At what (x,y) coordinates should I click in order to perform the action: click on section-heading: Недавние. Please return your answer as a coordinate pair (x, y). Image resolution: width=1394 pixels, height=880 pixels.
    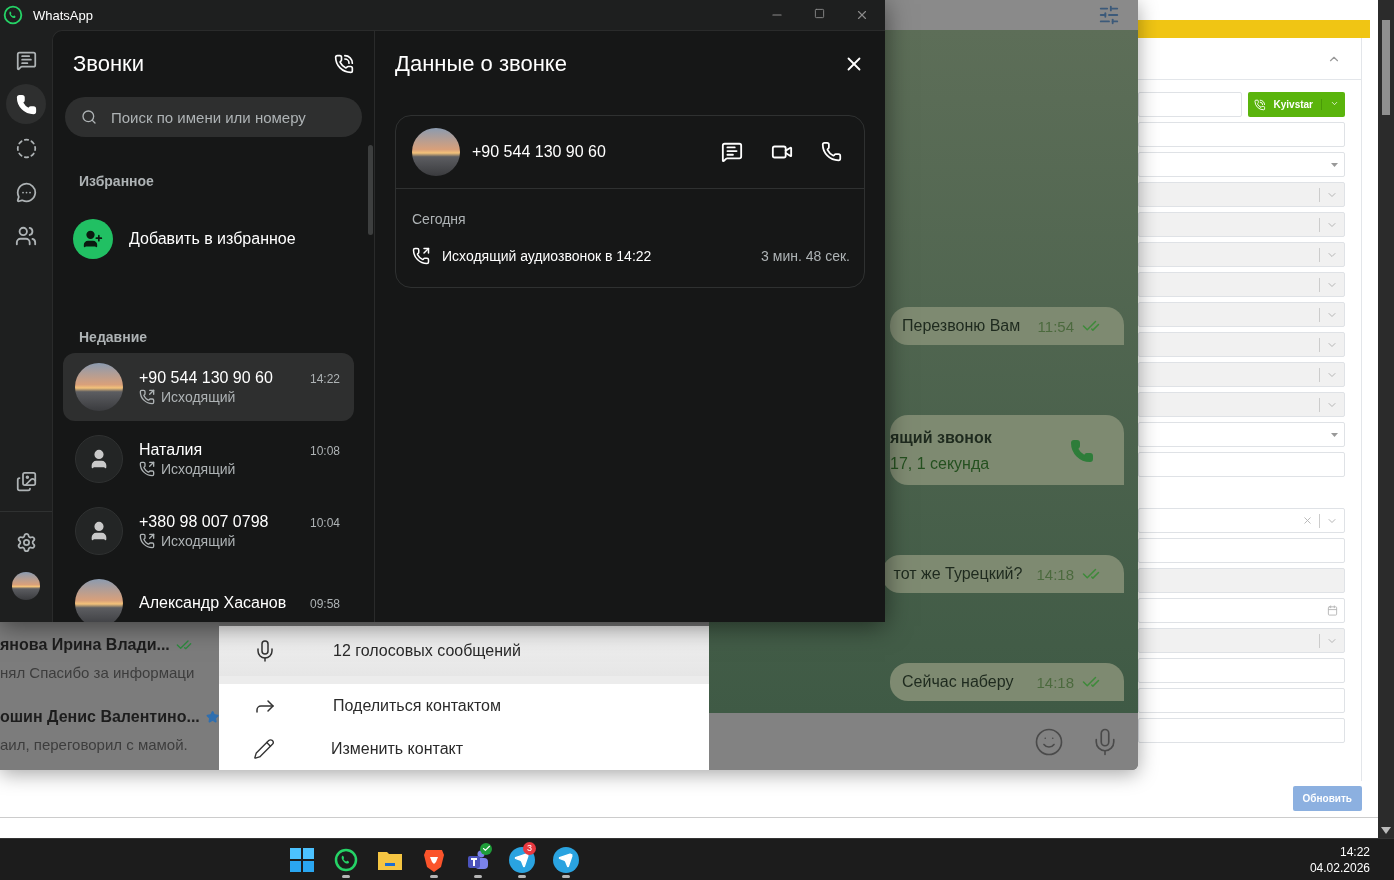
    Looking at the image, I should click on (113, 336).